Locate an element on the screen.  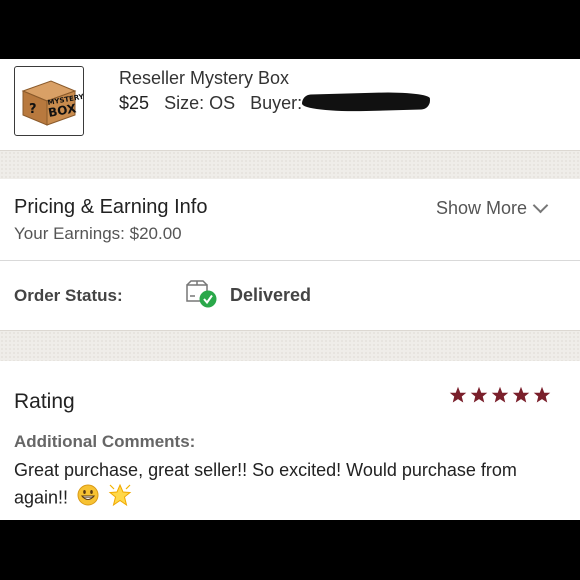
rating-title: Rating is located at coordinates (44, 401).